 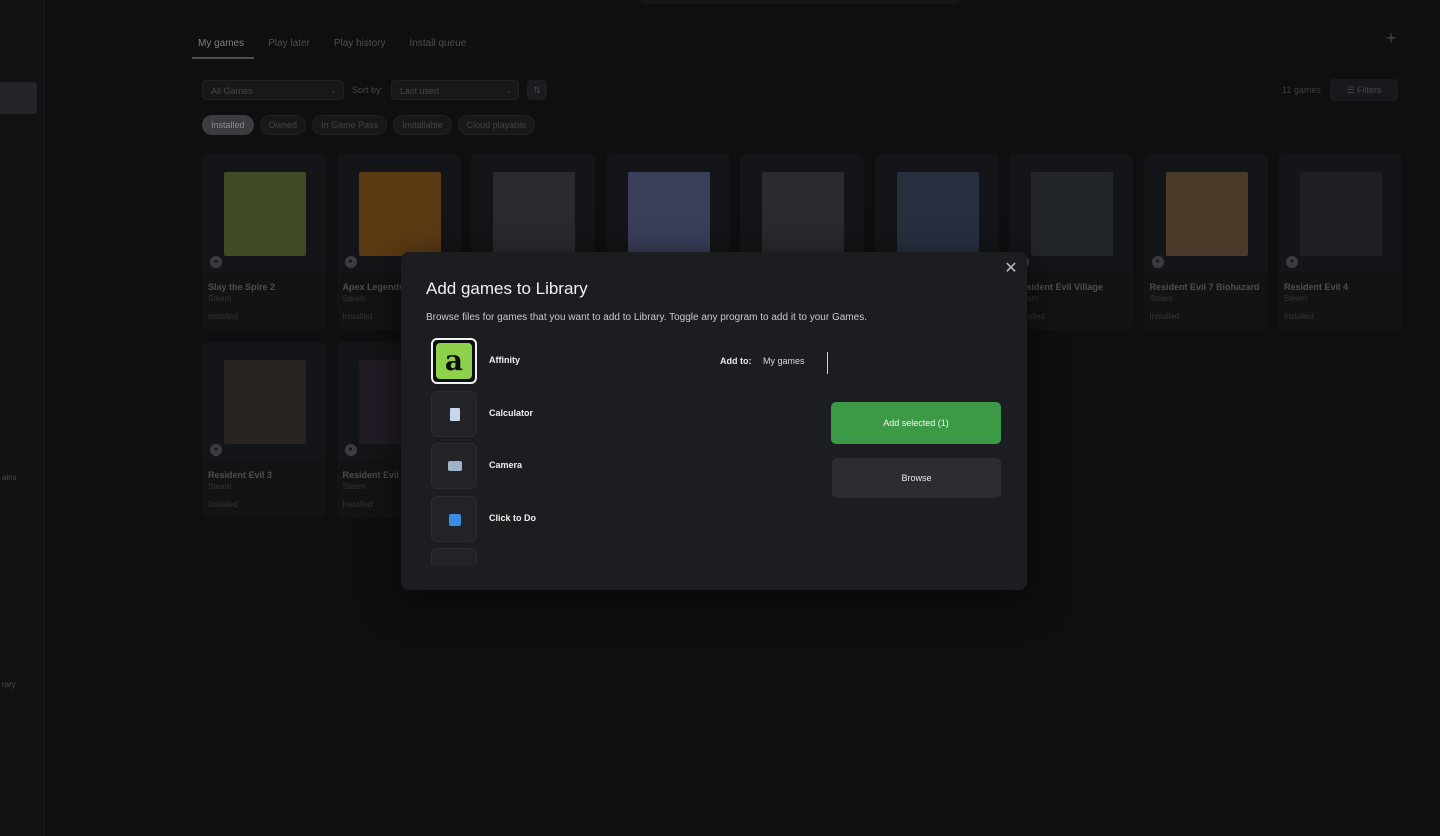 I want to click on left-nav-label-fragment: rary, so click(x=9, y=684).